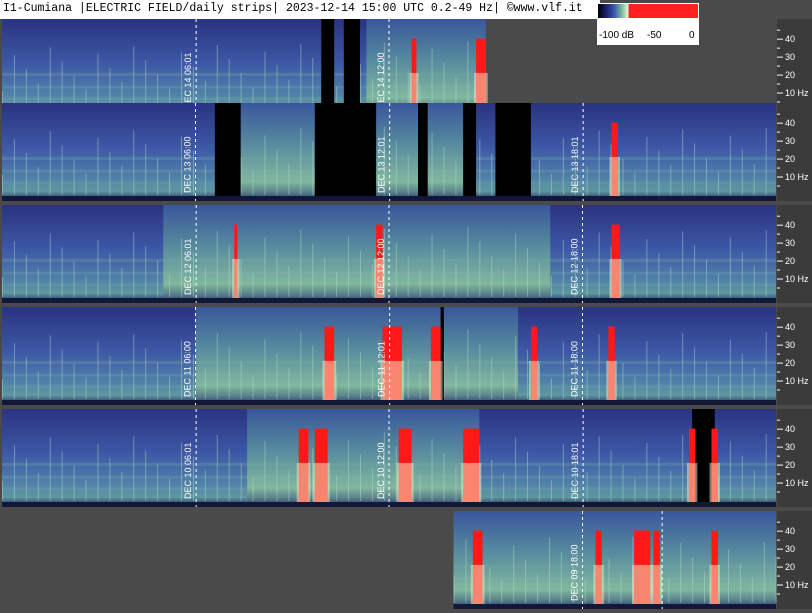 Image resolution: width=812 pixels, height=613 pixels. What do you see at coordinates (575, 572) in the screenshot?
I see `strip-5-marker-label-0: DEC 09 18:00` at bounding box center [575, 572].